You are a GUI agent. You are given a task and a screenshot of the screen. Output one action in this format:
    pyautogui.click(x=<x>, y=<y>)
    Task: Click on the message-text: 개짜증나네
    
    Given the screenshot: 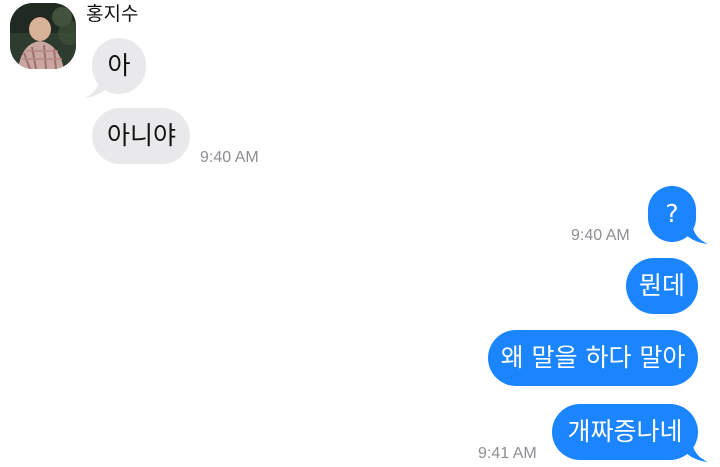 What is the action you would take?
    pyautogui.click(x=625, y=431)
    